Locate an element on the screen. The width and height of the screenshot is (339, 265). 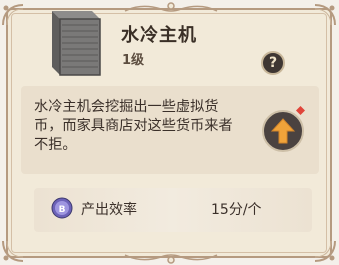
water-cooled-server-icon is located at coordinates (76, 43).